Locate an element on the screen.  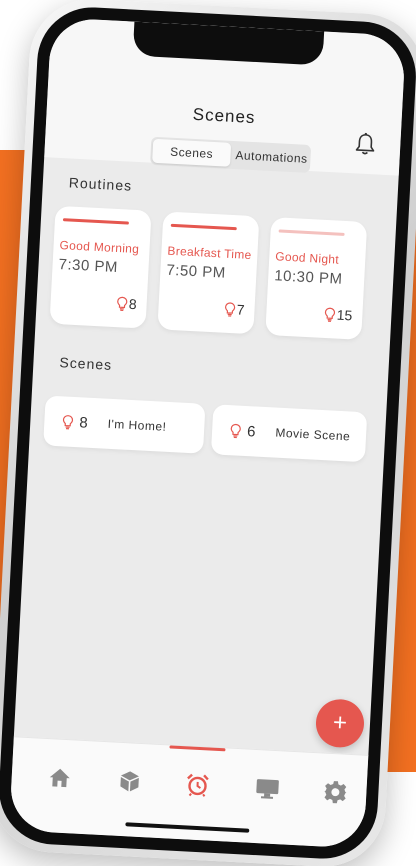
routine-time: 10:30 PM is located at coordinates (308, 277).